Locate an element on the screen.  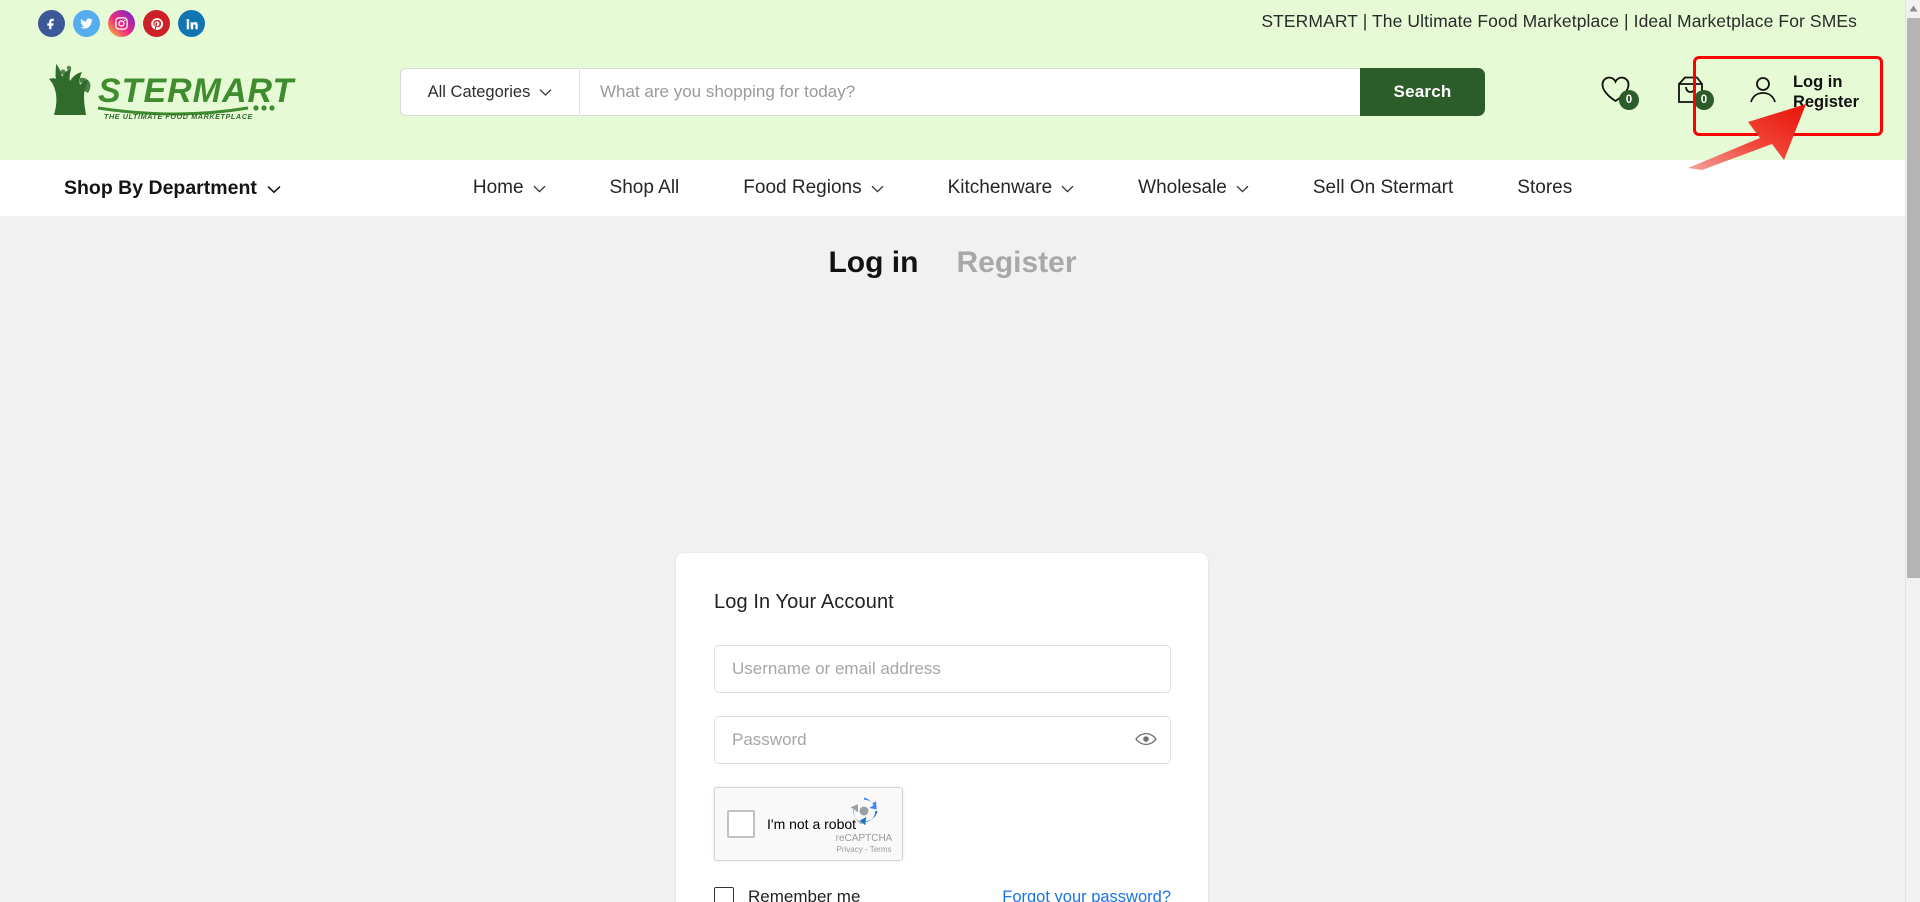
nav-item-label: Kitchenware is located at coordinates (1000, 187).